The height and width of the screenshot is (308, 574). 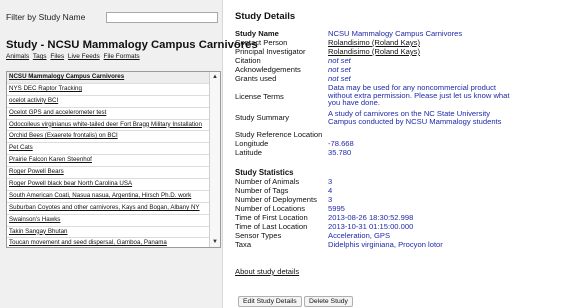 What do you see at coordinates (448, 42) in the screenshot?
I see `contact-link: Rolandisimo (Roland Kays)` at bounding box center [448, 42].